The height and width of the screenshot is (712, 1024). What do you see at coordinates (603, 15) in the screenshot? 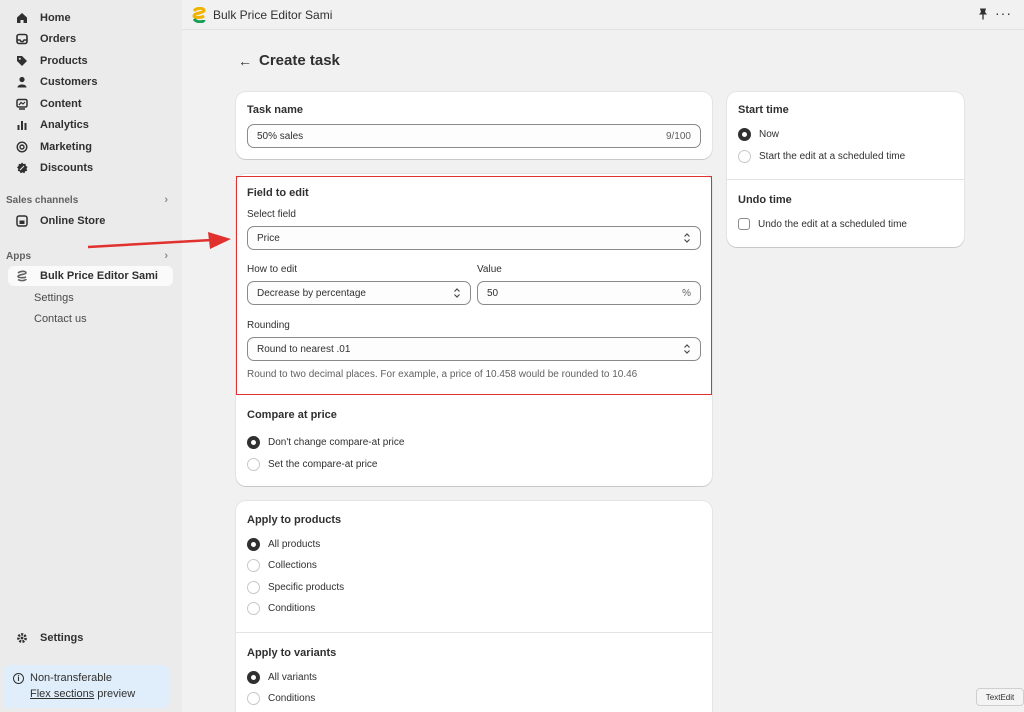
I see `app-topbar: Bulk Price Editor Sami ···` at bounding box center [603, 15].